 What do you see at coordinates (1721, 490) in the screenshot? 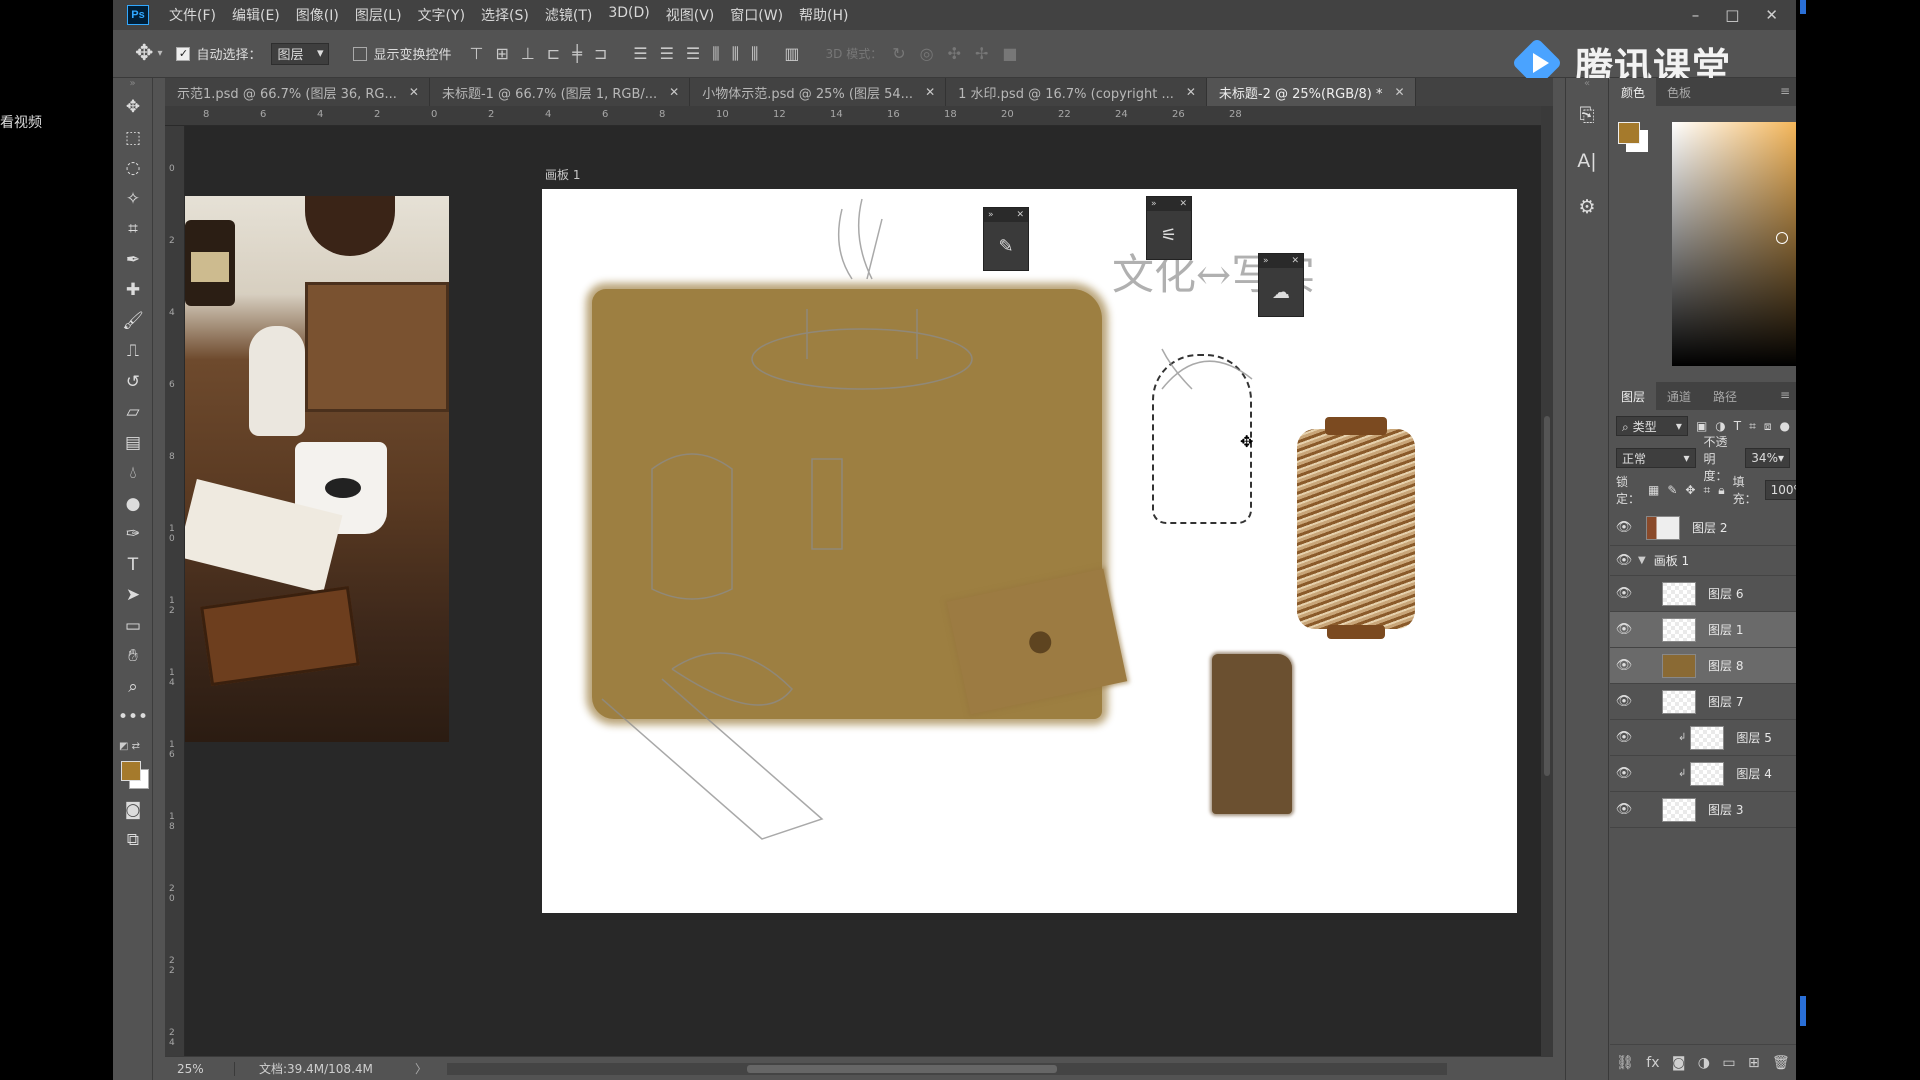
I see `lock-all-icon: 🔒︎` at bounding box center [1721, 490].